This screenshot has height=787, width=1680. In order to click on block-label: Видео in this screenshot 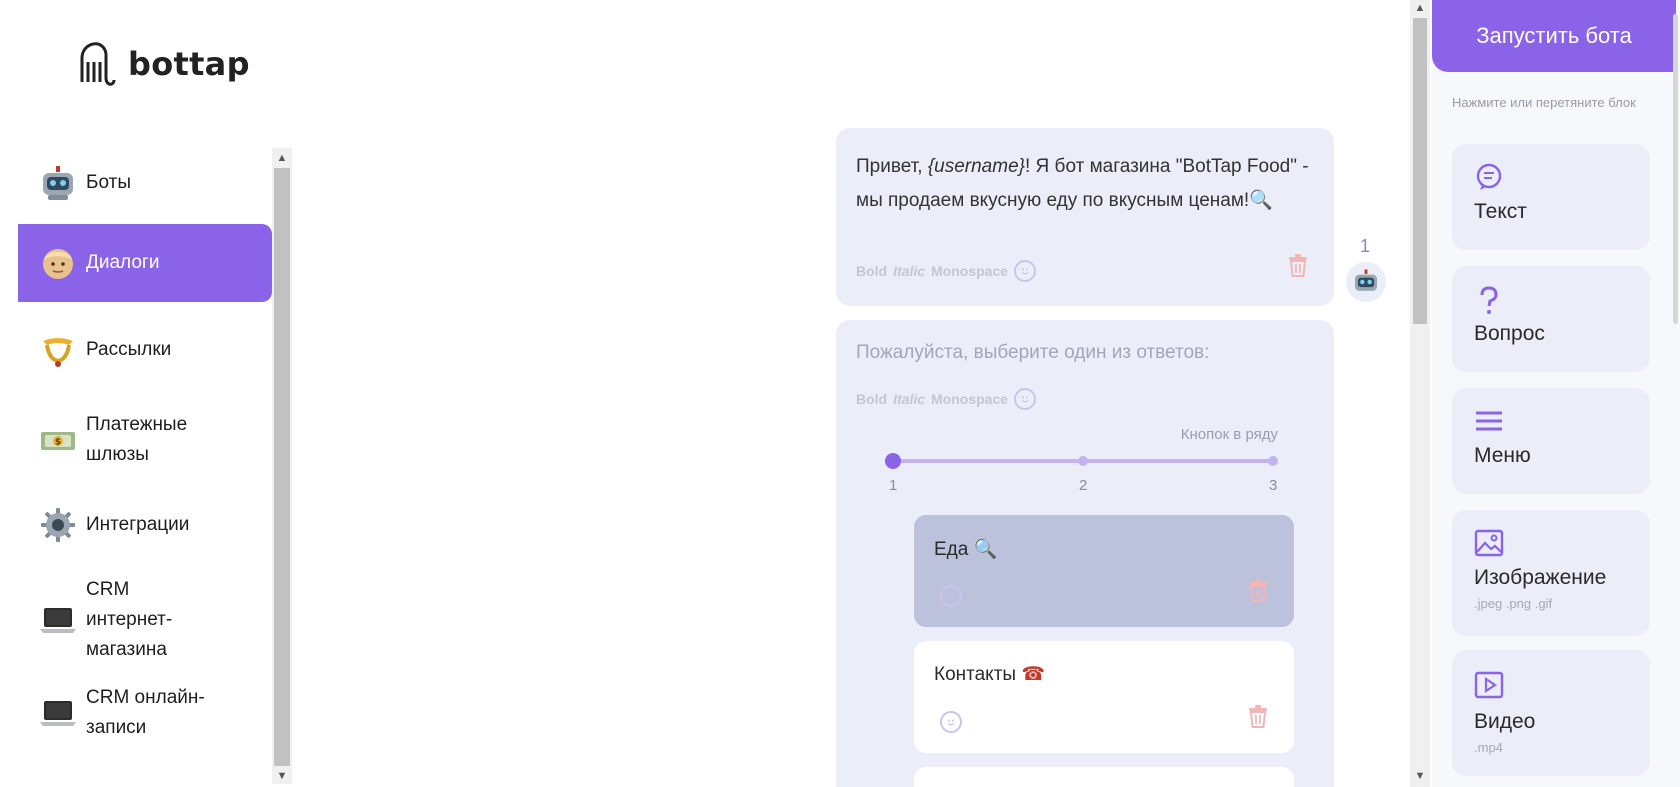, I will do `click(1505, 721)`.